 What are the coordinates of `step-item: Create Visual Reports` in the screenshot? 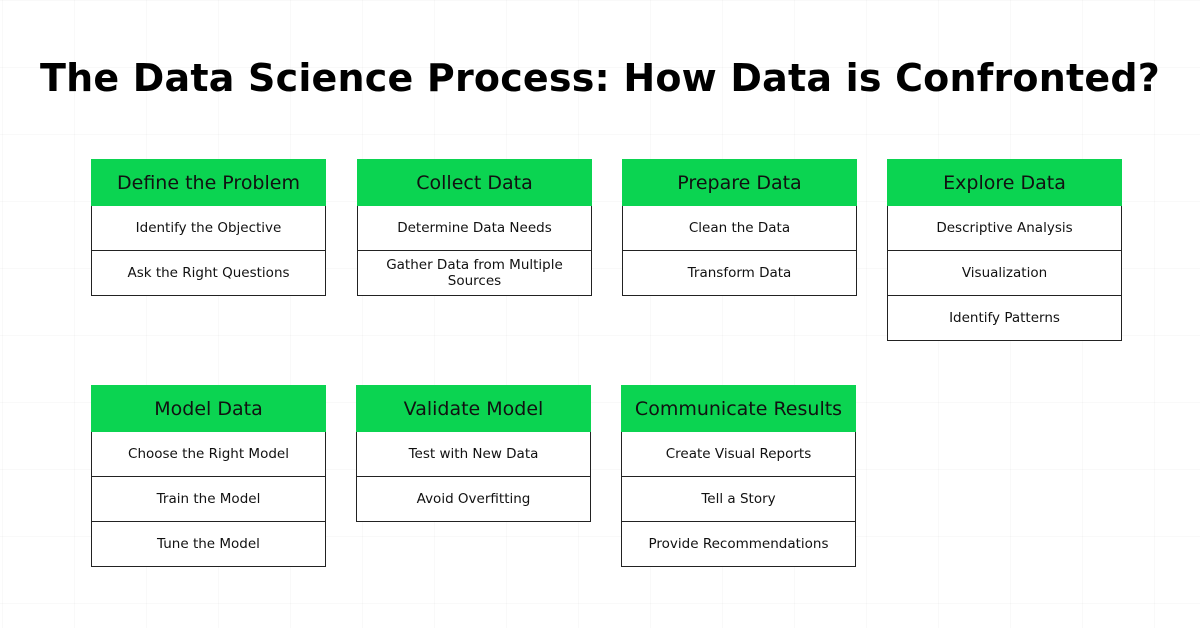 It's located at (738, 454).